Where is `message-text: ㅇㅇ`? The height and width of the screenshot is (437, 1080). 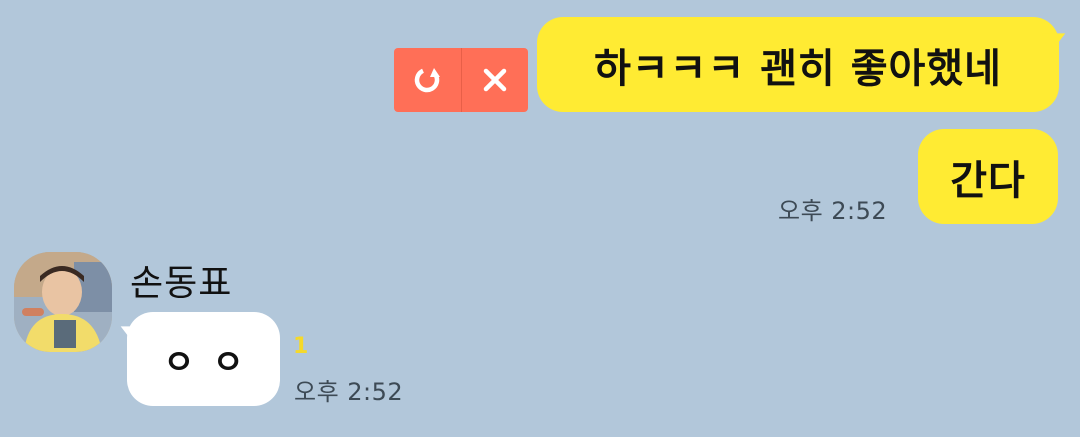
message-text: ㅇㅇ is located at coordinates (212, 362).